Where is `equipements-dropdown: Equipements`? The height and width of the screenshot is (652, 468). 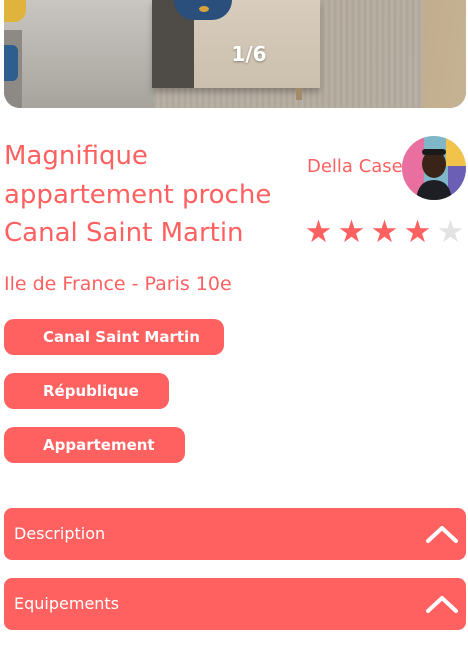 equipements-dropdown: Equipements is located at coordinates (235, 604).